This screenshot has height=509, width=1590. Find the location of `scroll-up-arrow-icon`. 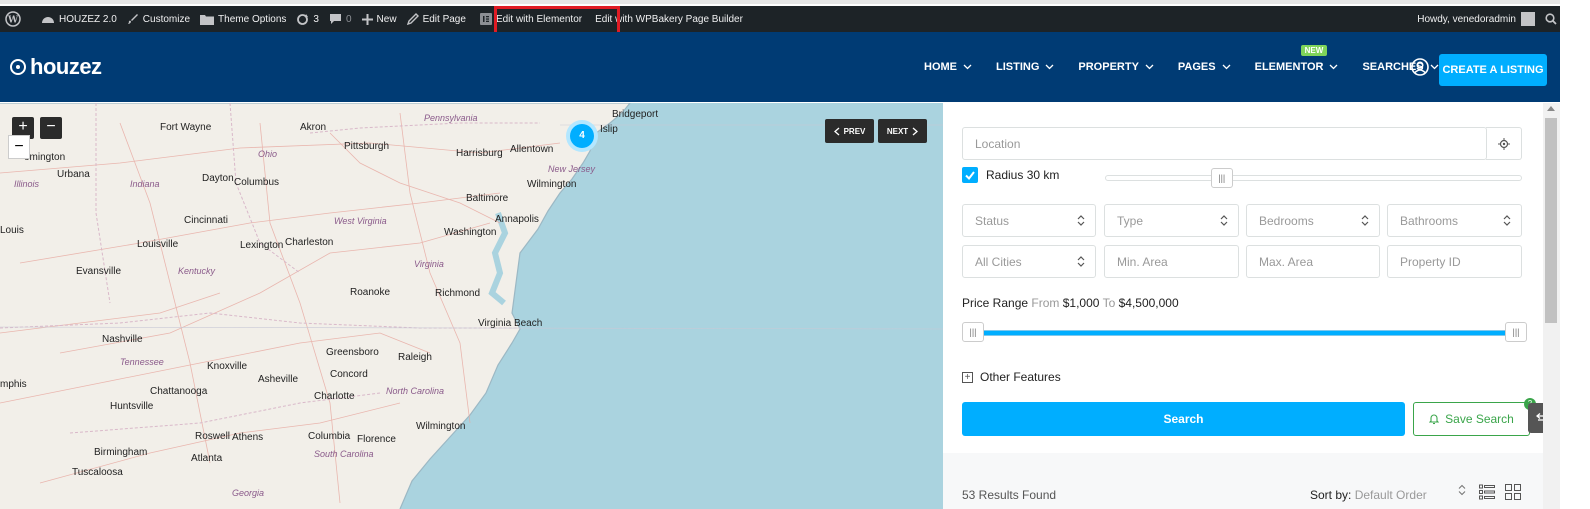

scroll-up-arrow-icon is located at coordinates (1551, 108).